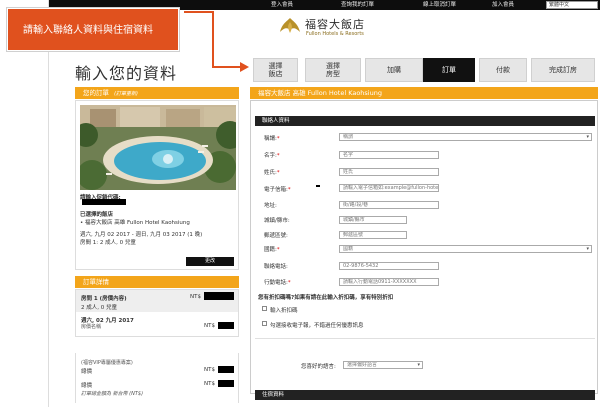 This screenshot has width=600, height=407. I want to click on mobile-label: 行動電話:*, so click(277, 283).